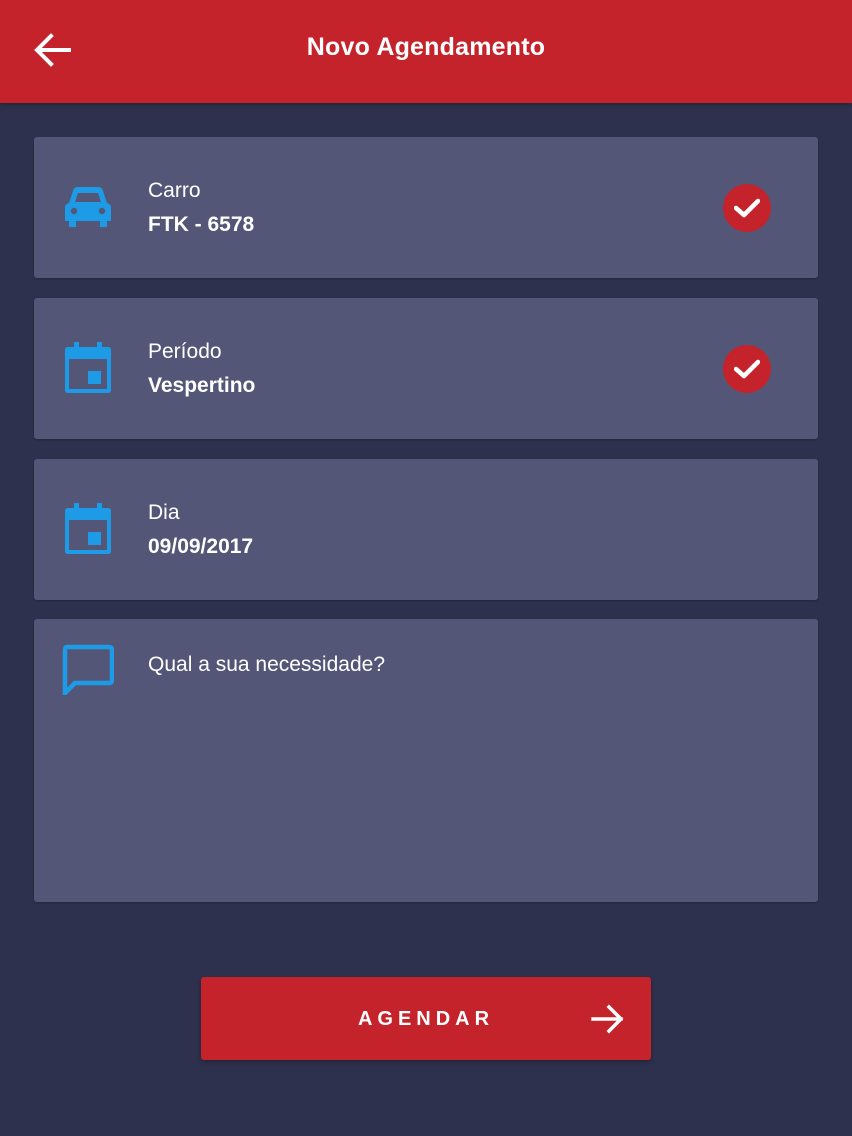  I want to click on car-field-card: Carro FTK - 6578, so click(426, 207).